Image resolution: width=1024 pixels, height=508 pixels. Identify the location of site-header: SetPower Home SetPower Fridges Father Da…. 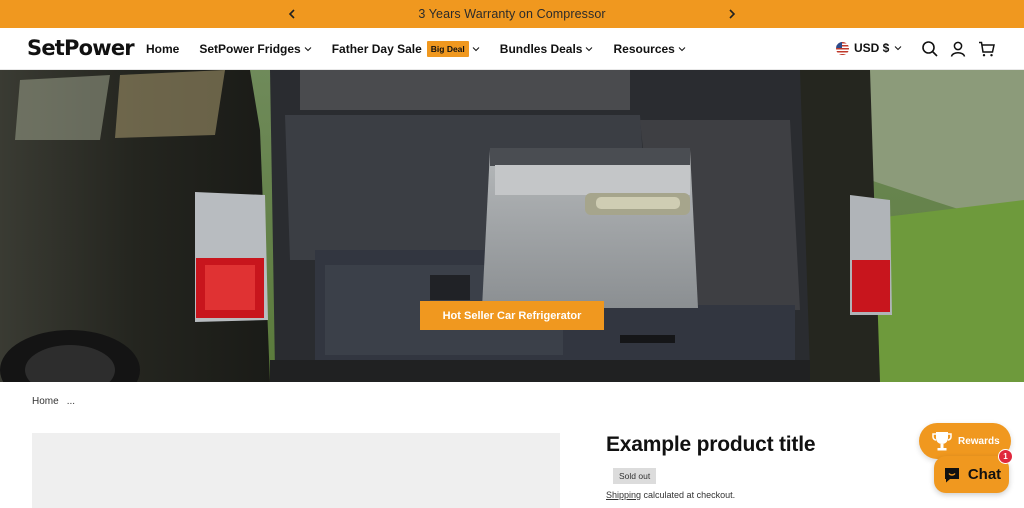
(512, 49).